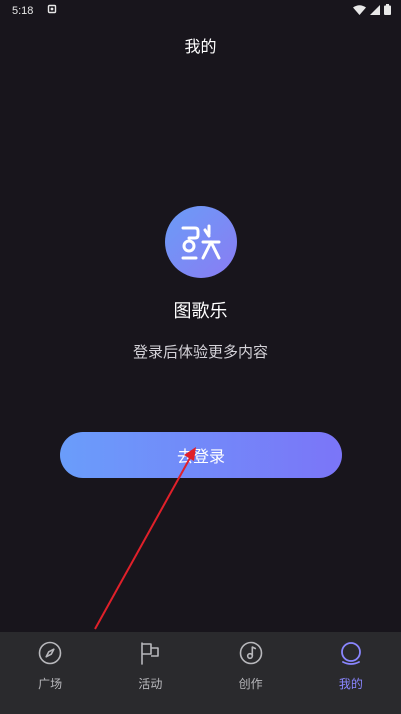 The height and width of the screenshot is (714, 401). I want to click on compass-icon, so click(50, 653).